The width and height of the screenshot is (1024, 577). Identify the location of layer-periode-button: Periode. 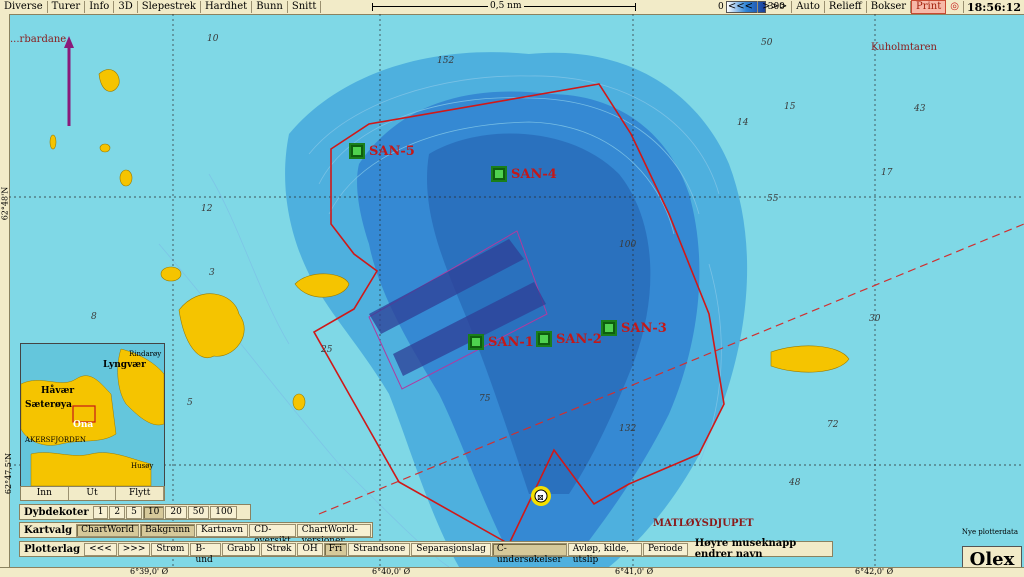
(665, 549).